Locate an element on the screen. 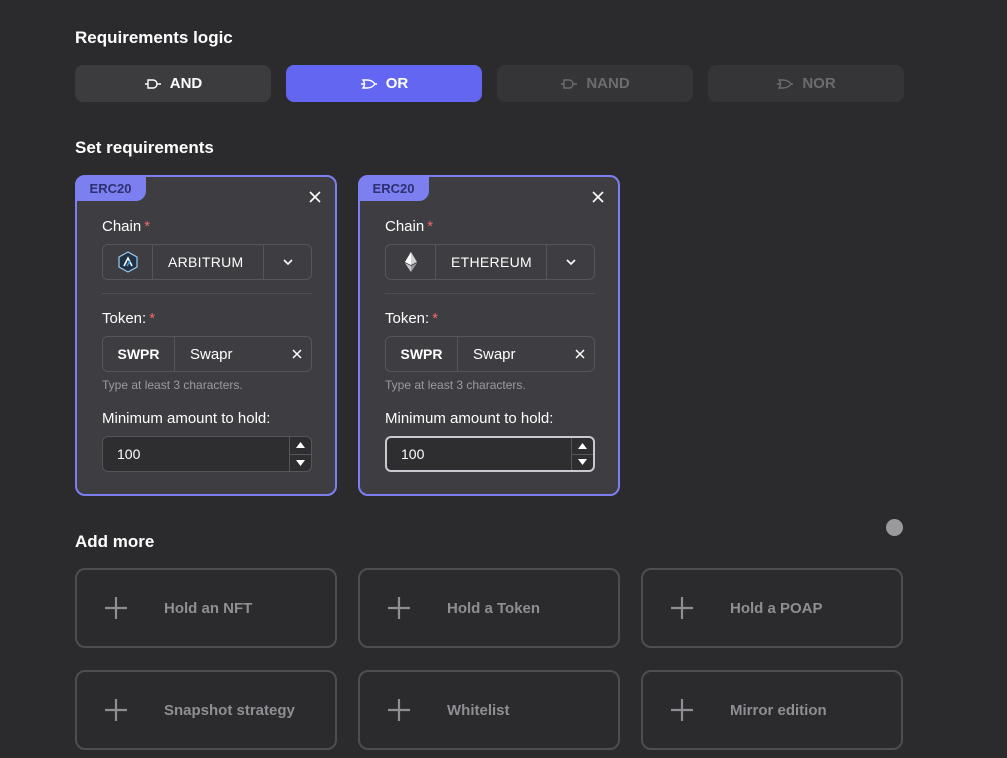  add-hold-nft-button: Hold an NFT is located at coordinates (206, 608).